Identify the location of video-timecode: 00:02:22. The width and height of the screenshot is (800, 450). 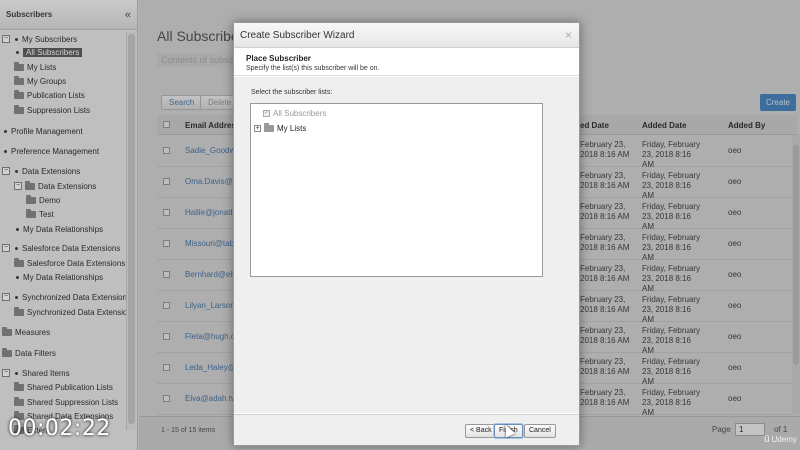
(59, 428).